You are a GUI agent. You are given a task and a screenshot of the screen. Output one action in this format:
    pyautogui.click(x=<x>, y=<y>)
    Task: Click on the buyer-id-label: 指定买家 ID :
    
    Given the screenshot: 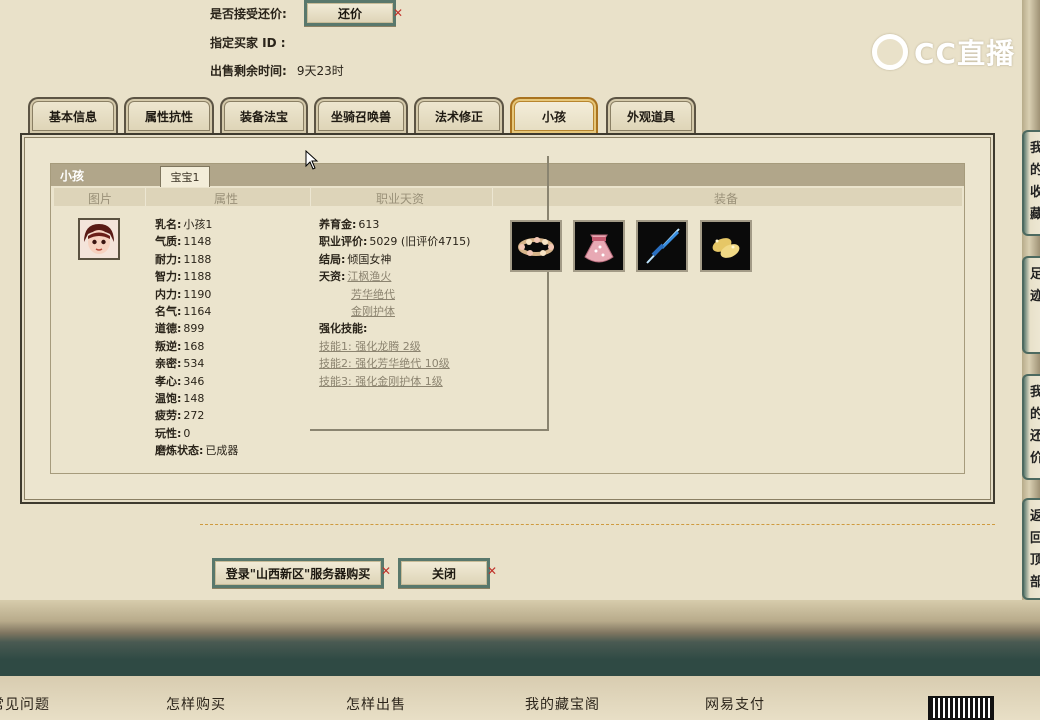 What is the action you would take?
    pyautogui.click(x=248, y=42)
    